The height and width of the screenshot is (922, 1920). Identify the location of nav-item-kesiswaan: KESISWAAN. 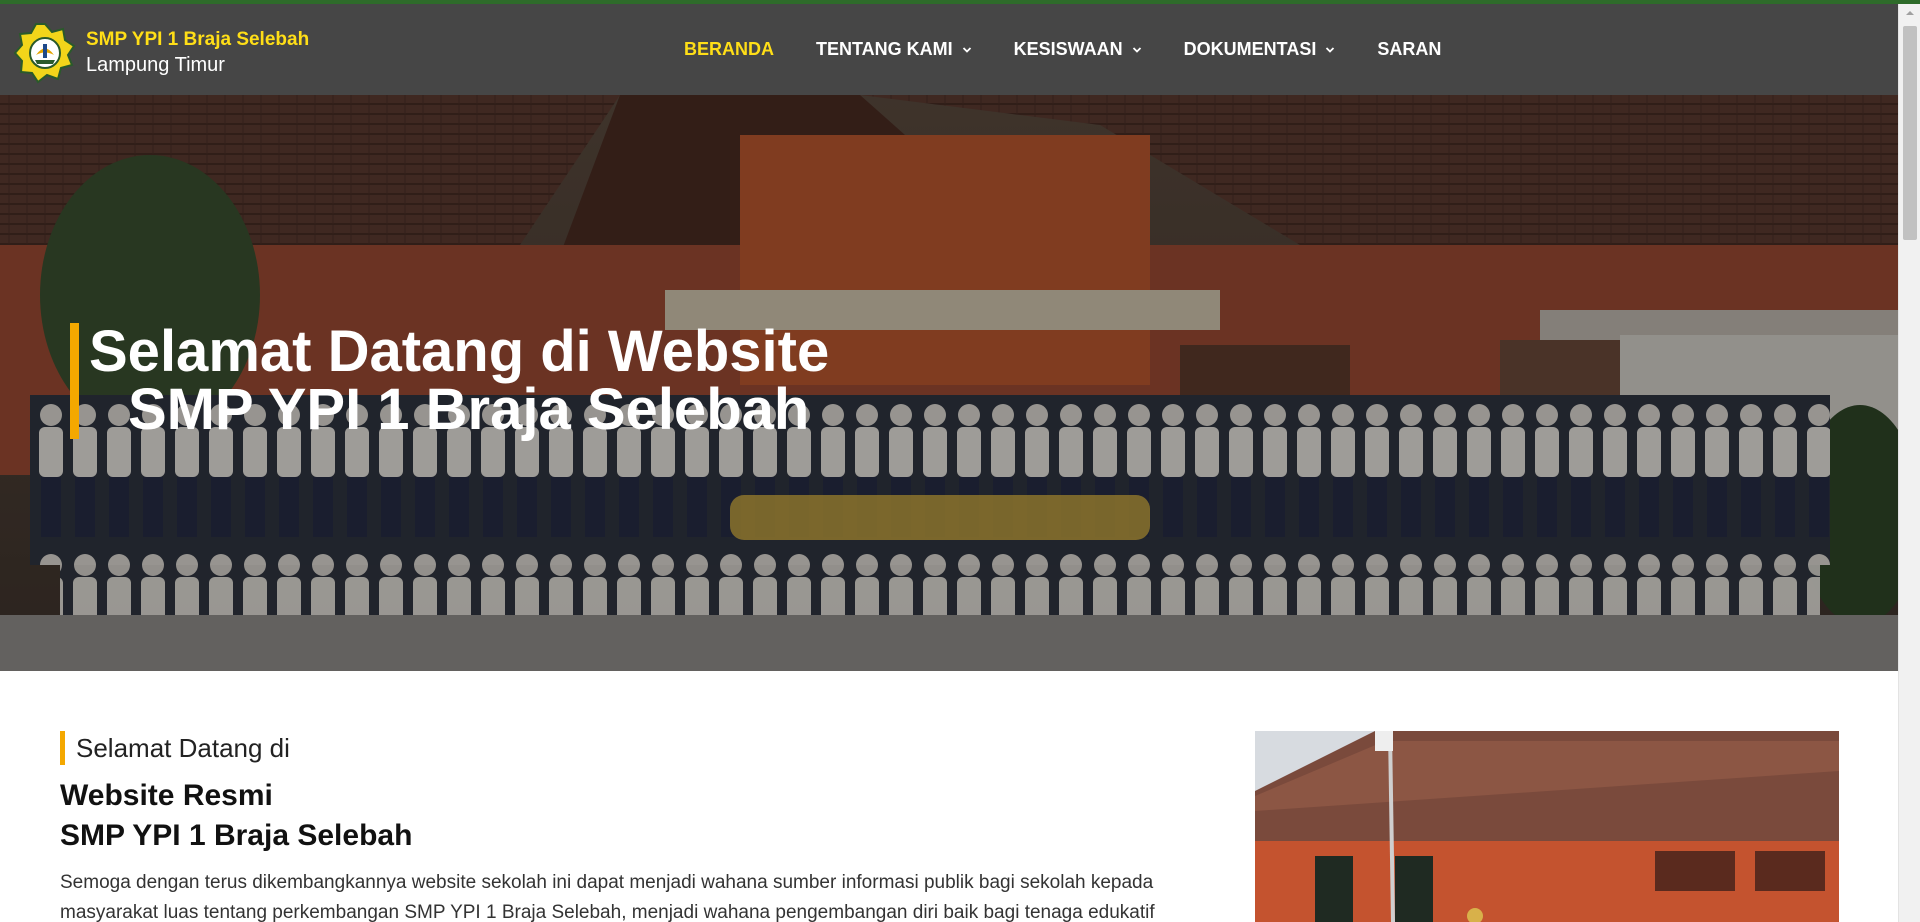
(1078, 49).